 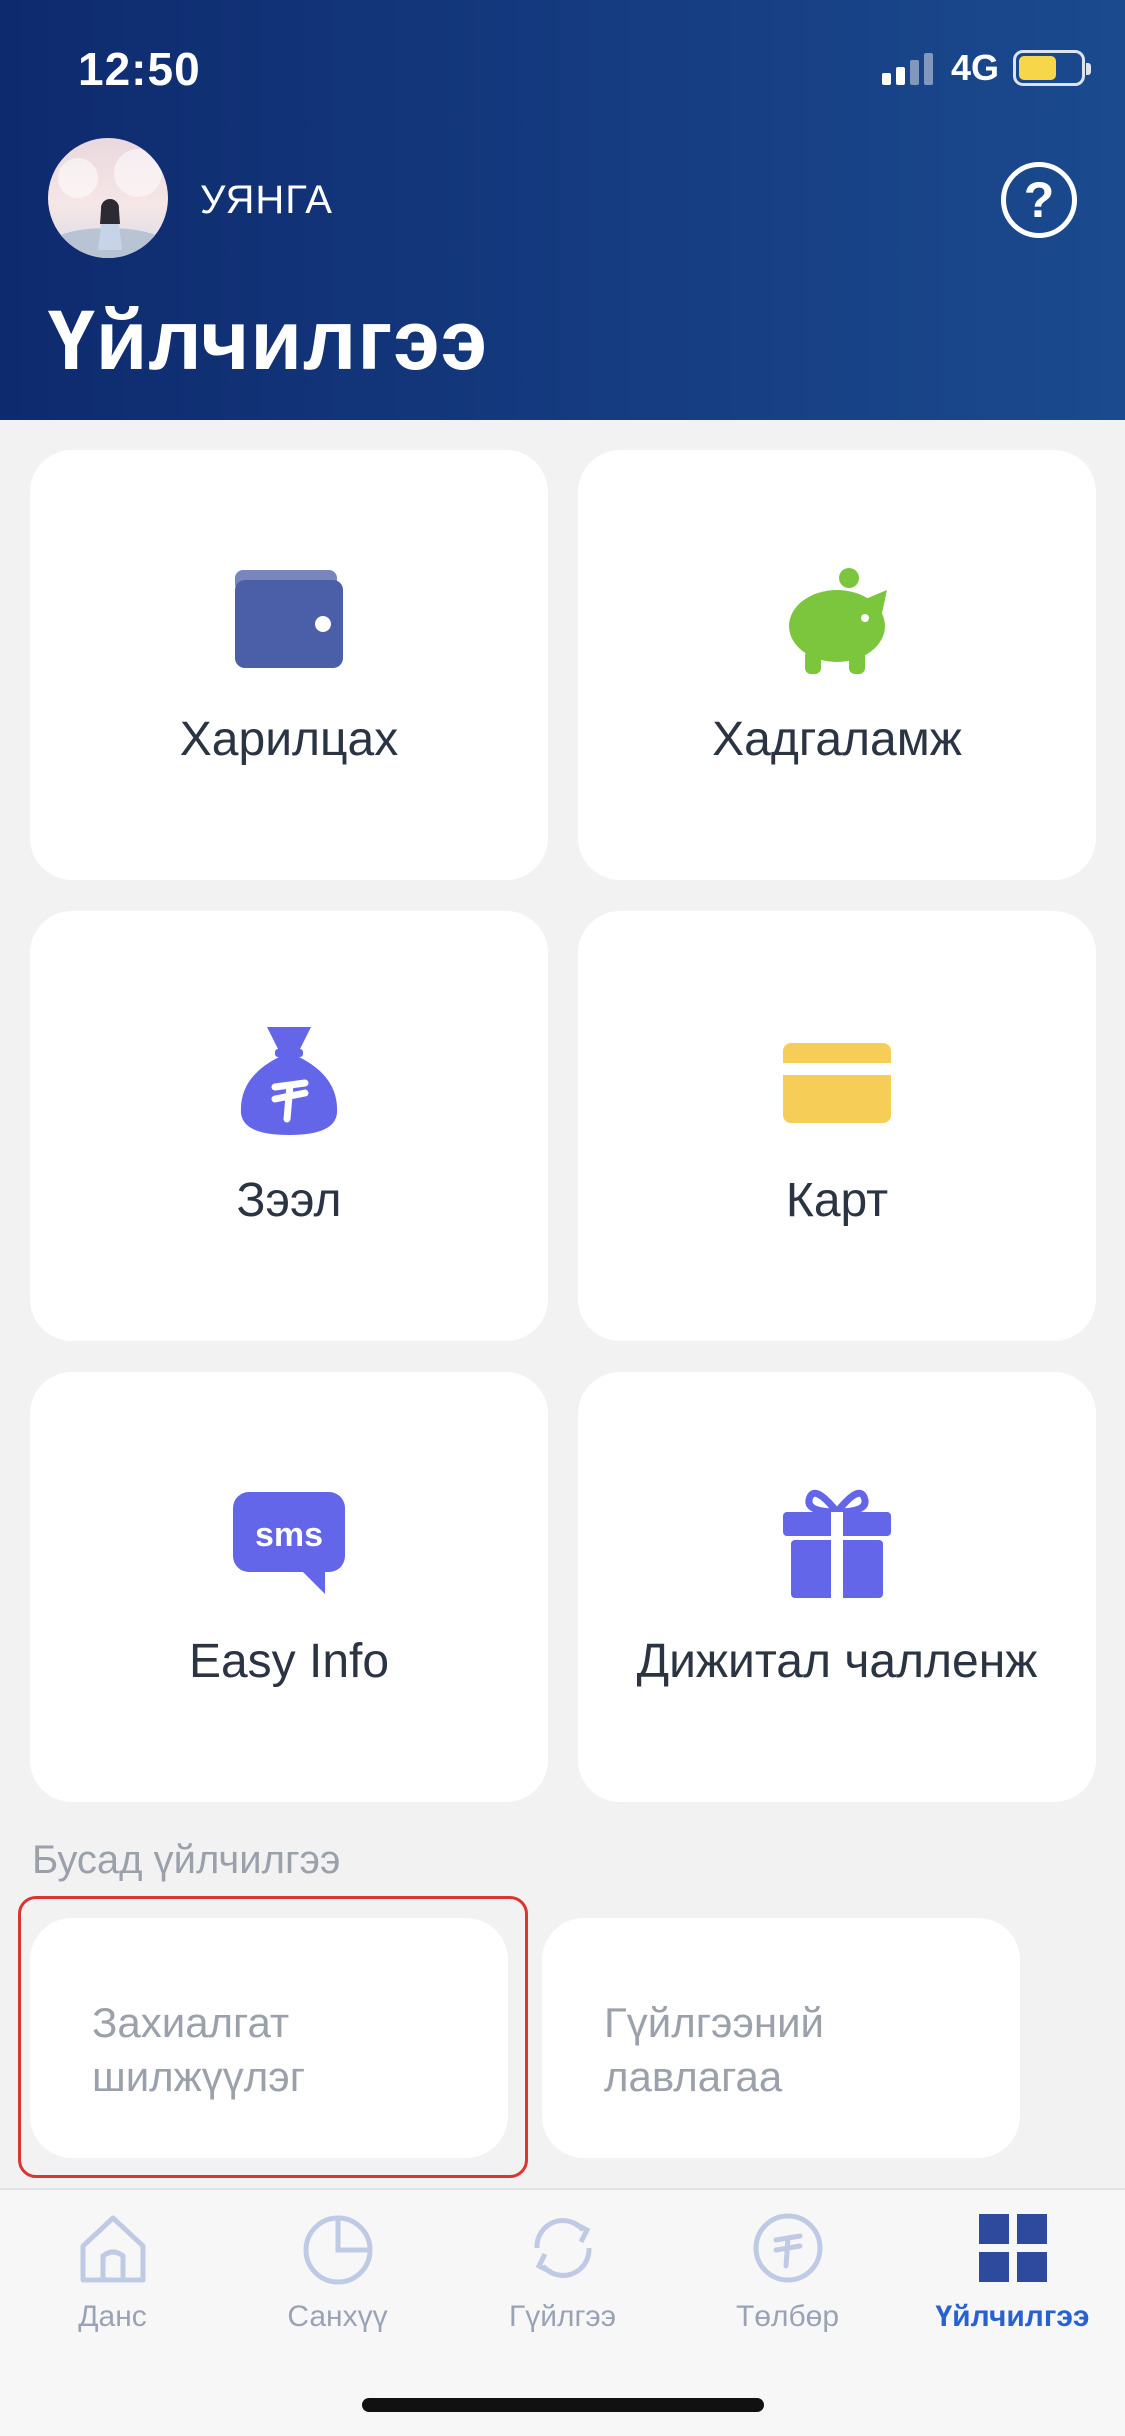 I want to click on status-indicators: 4G, so click(x=986, y=67).